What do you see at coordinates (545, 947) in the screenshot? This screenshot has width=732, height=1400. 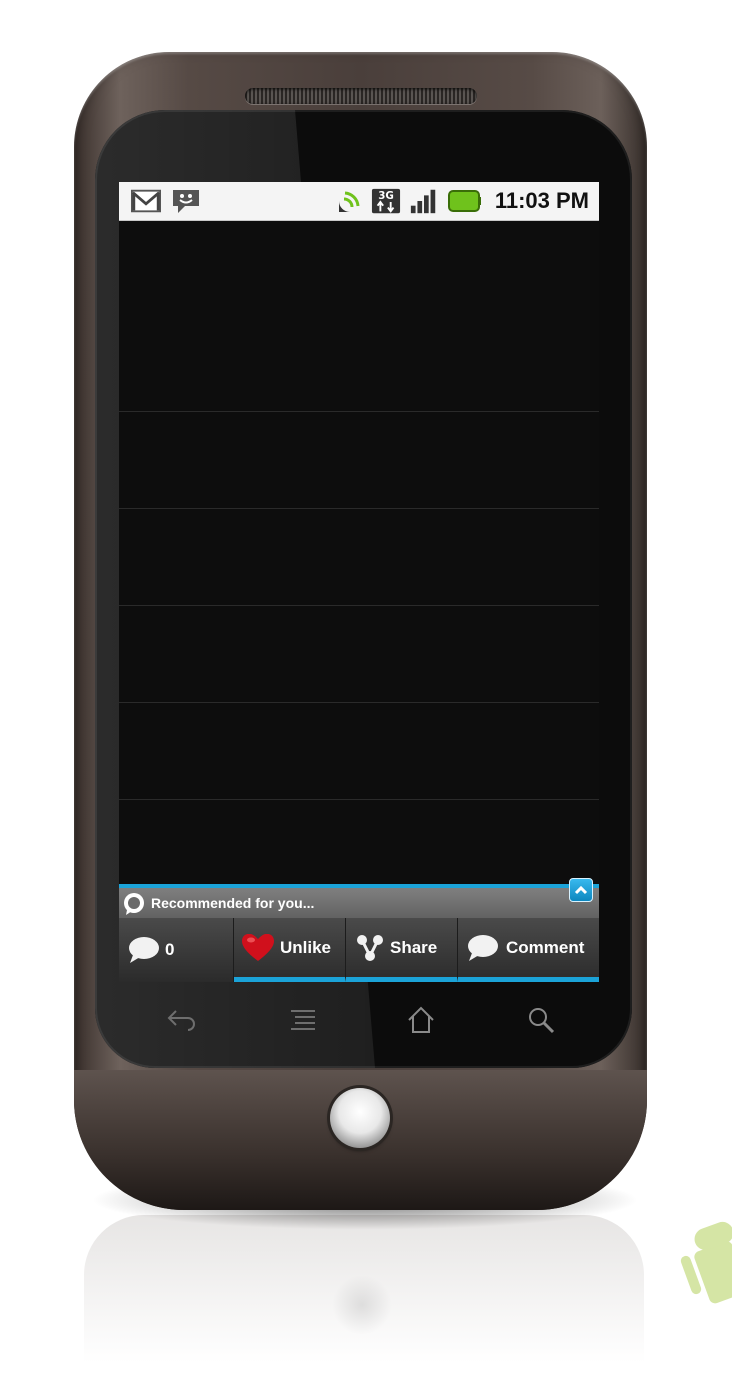 I see `comment-label: Comment` at bounding box center [545, 947].